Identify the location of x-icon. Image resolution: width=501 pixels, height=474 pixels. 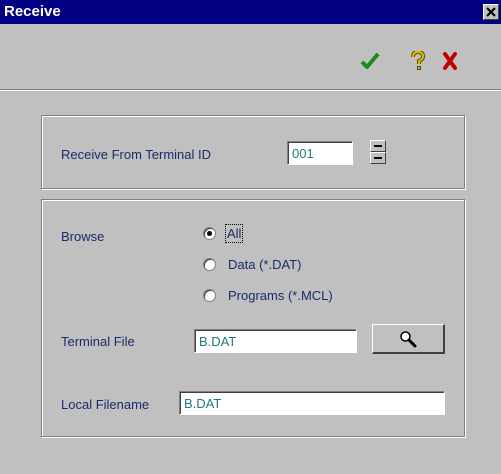
(450, 61).